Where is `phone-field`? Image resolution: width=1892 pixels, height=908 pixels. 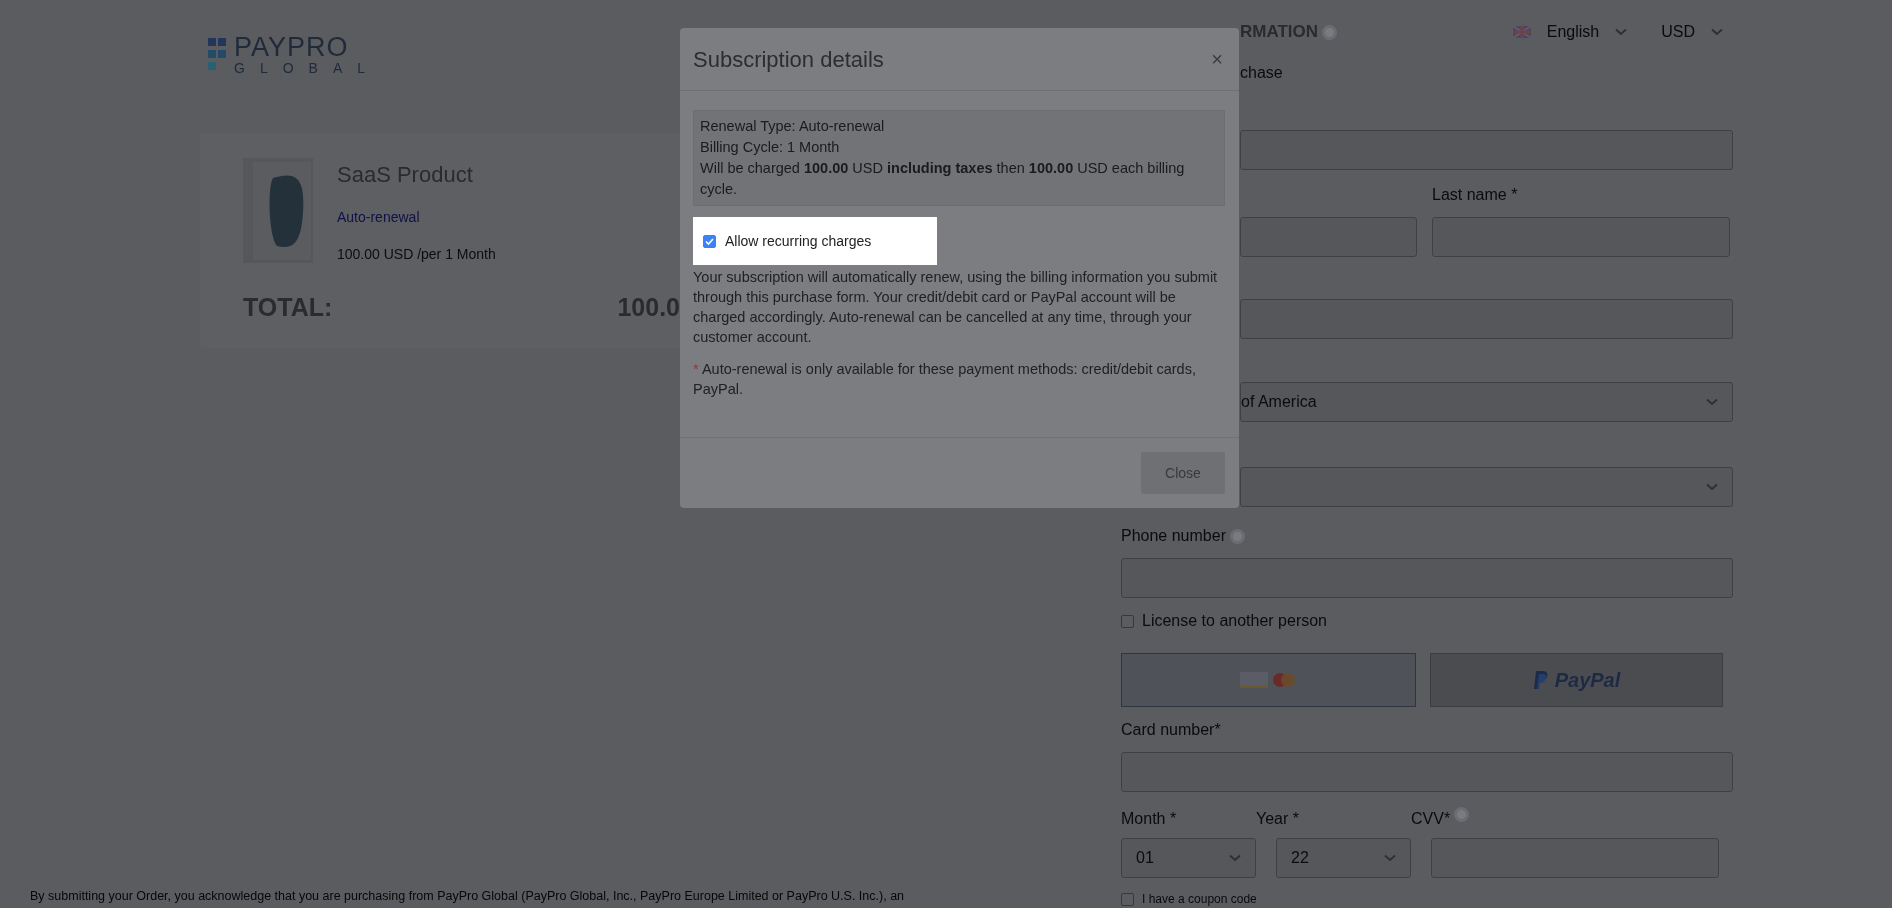 phone-field is located at coordinates (1427, 578).